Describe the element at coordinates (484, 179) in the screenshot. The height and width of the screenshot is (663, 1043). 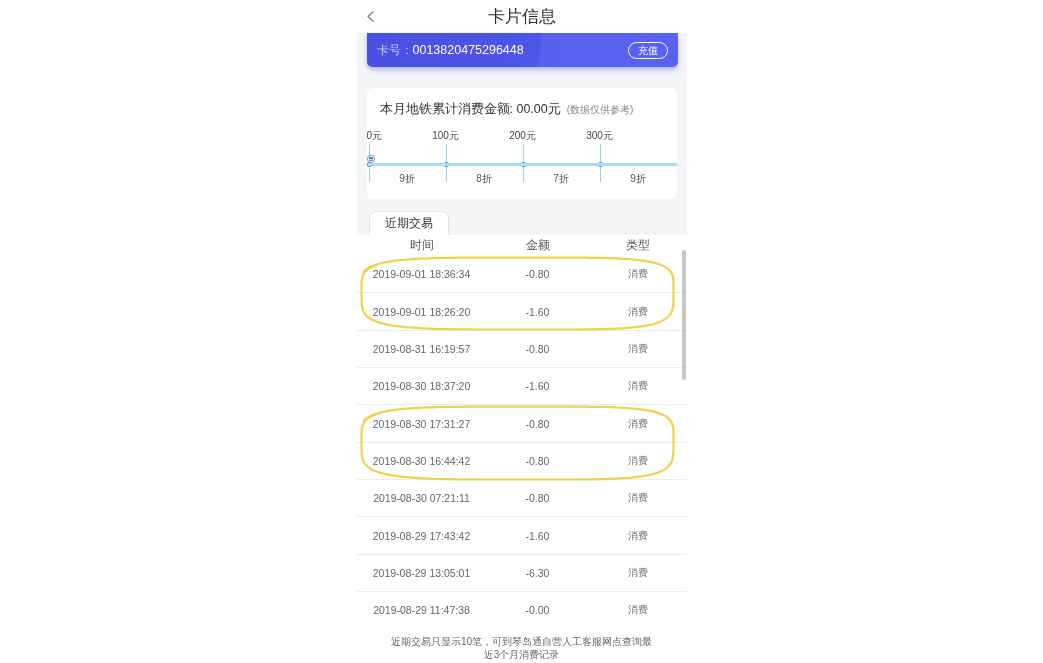
I see `discount-label: 8折` at that location.